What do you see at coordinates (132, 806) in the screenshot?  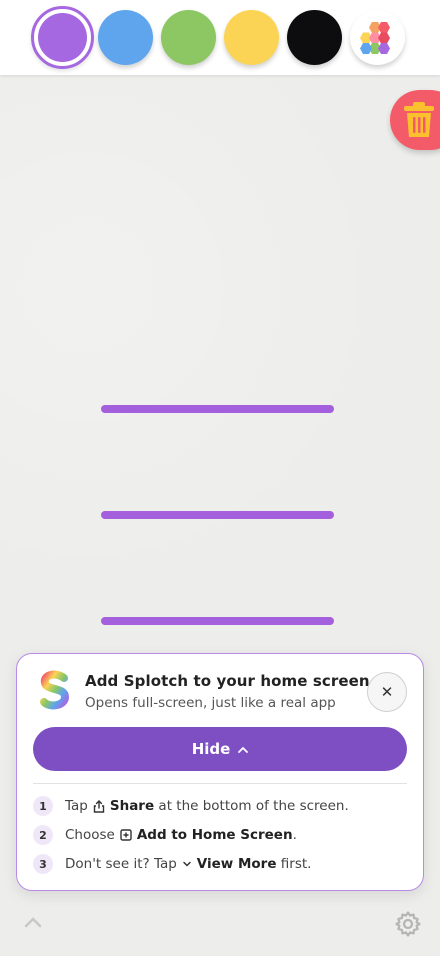 I see `step-action: Share` at bounding box center [132, 806].